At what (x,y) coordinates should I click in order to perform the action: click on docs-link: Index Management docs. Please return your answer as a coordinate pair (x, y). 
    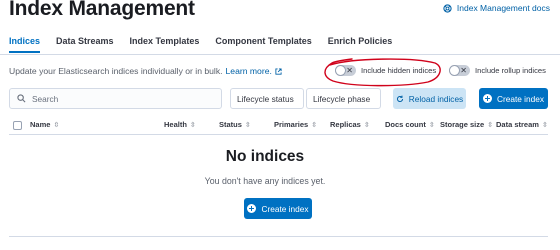
    Looking at the image, I should click on (496, 8).